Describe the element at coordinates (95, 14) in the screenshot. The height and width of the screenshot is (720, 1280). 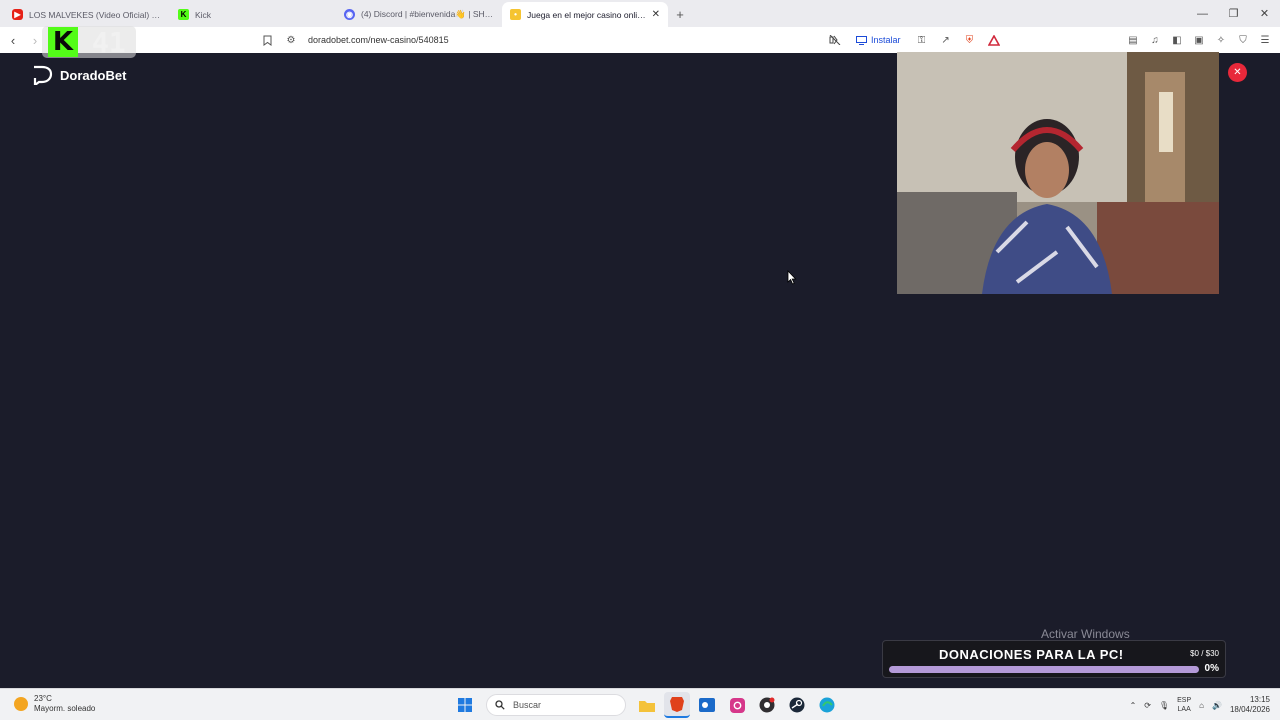
I see `tab-title: LOS MALVEKES (Video Oficial) - MAF` at that location.